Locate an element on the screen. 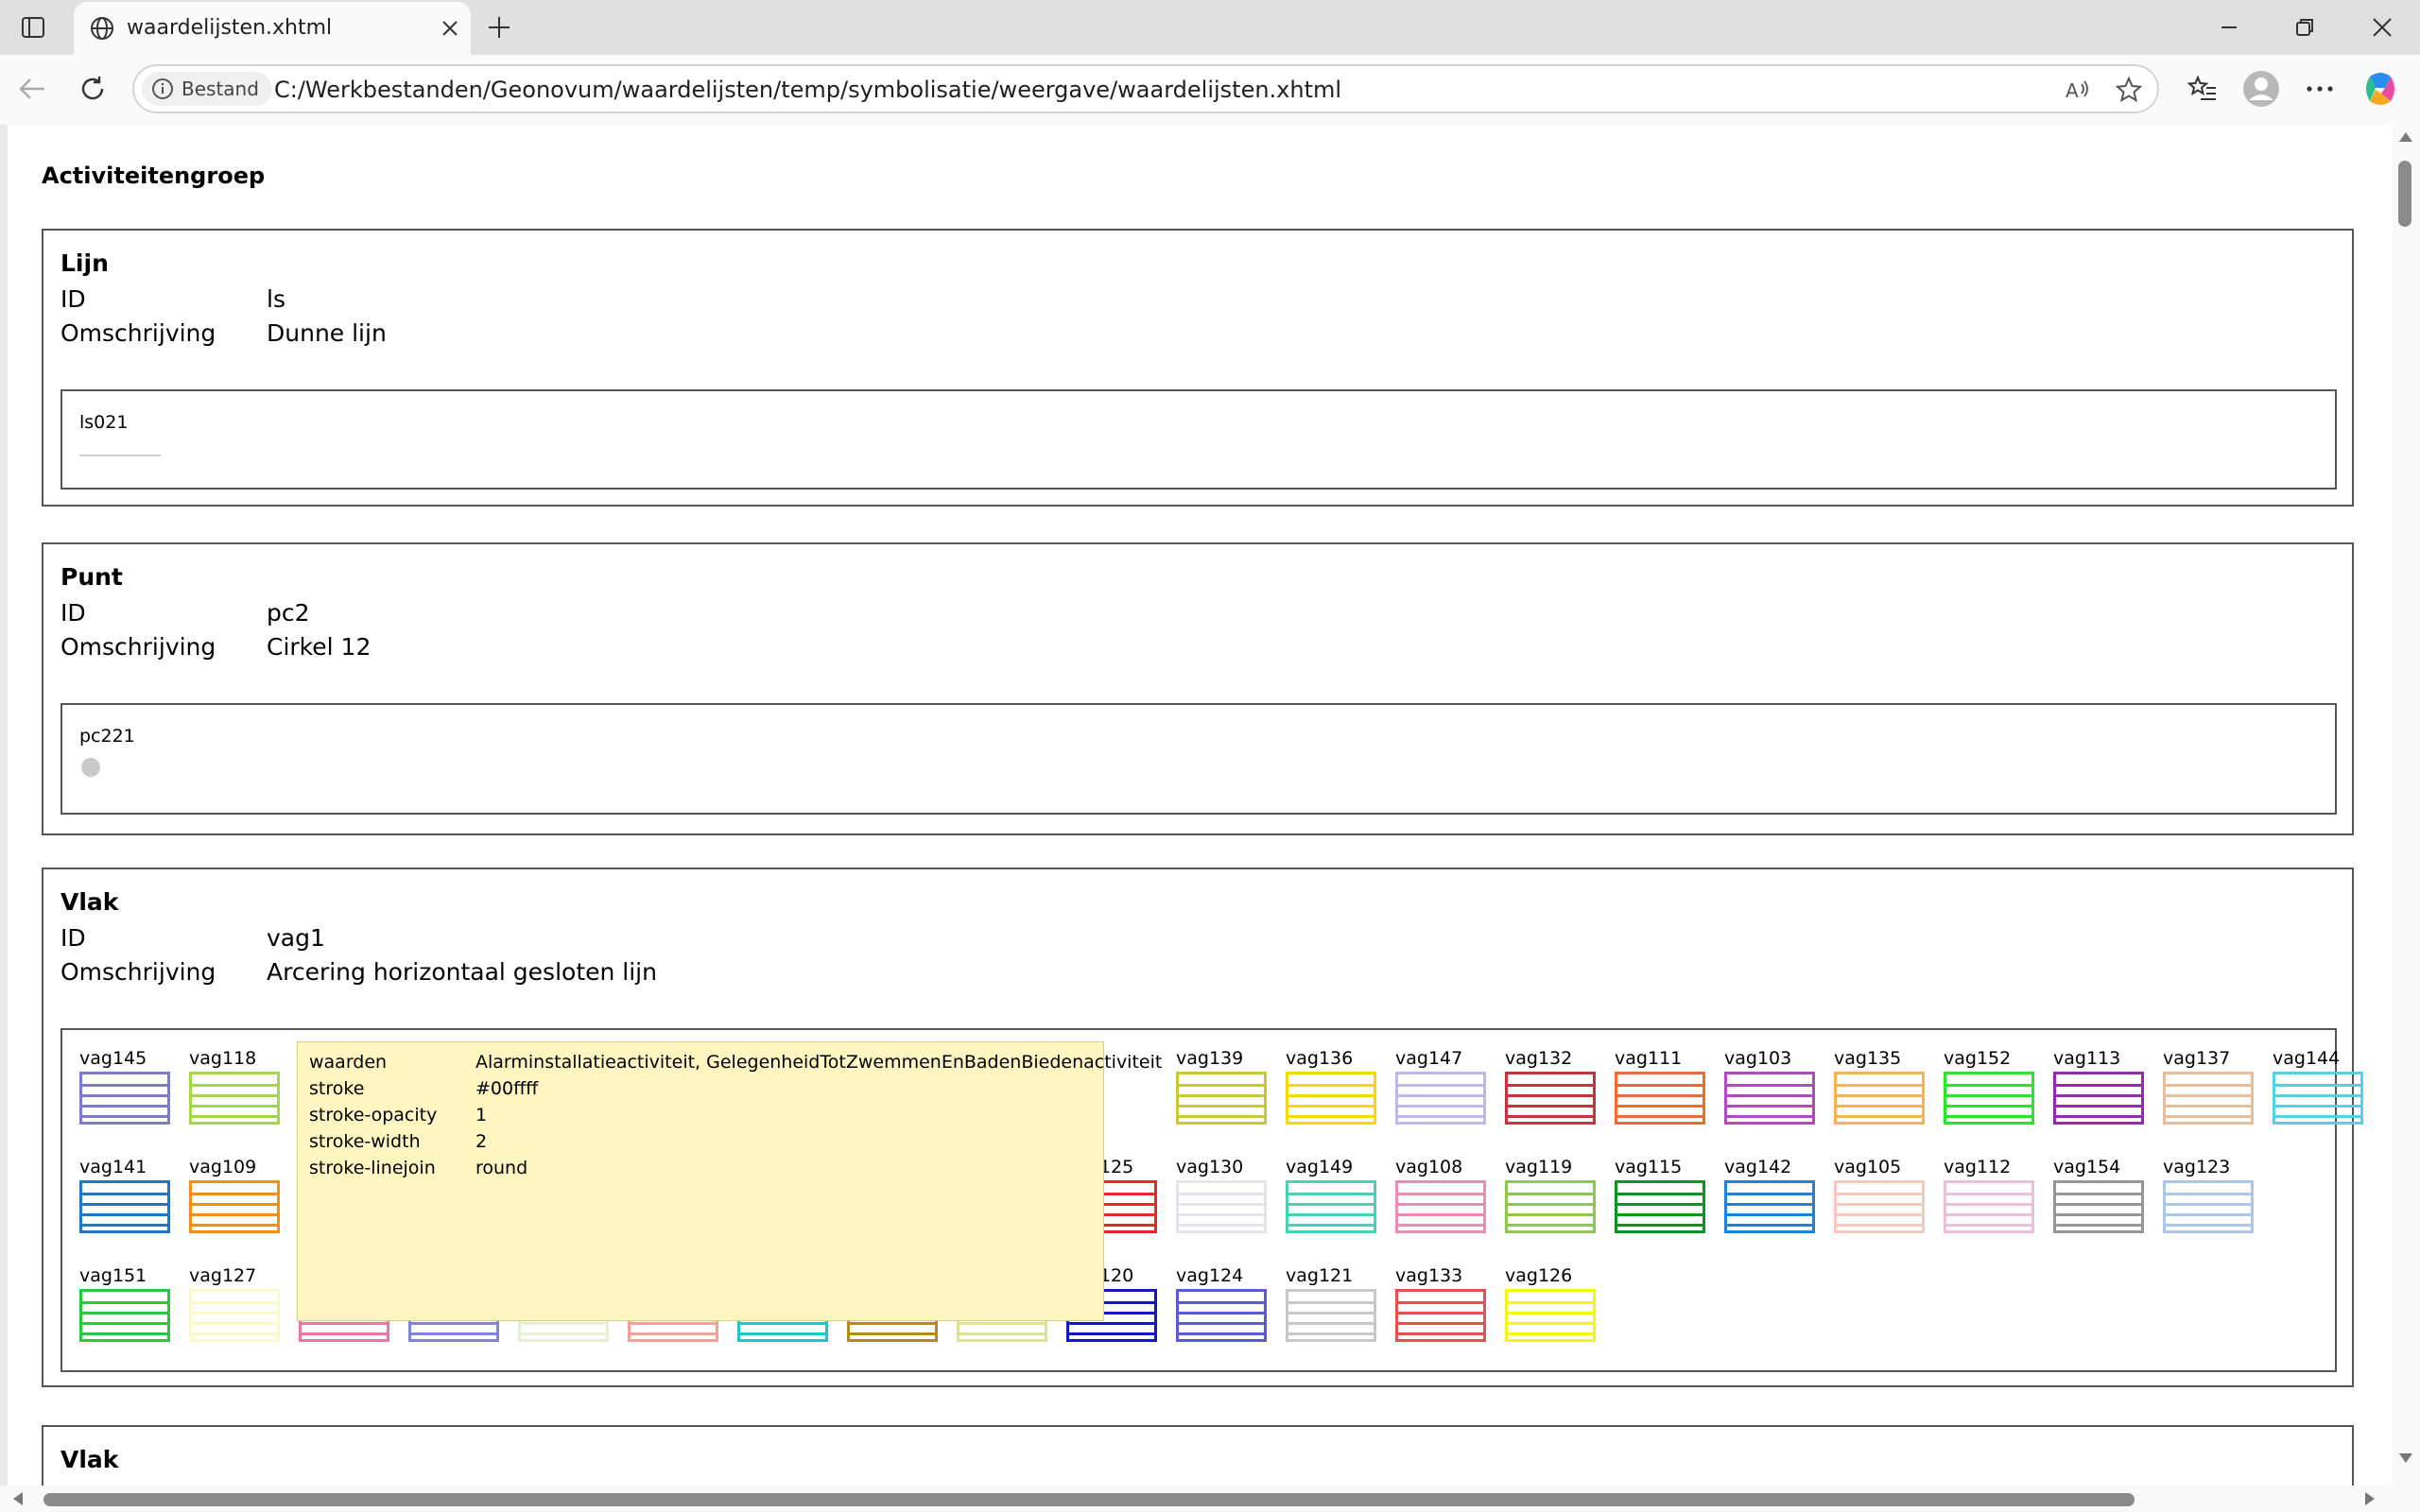  symbol-swatch-item: vag124 is located at coordinates (1231, 1302).